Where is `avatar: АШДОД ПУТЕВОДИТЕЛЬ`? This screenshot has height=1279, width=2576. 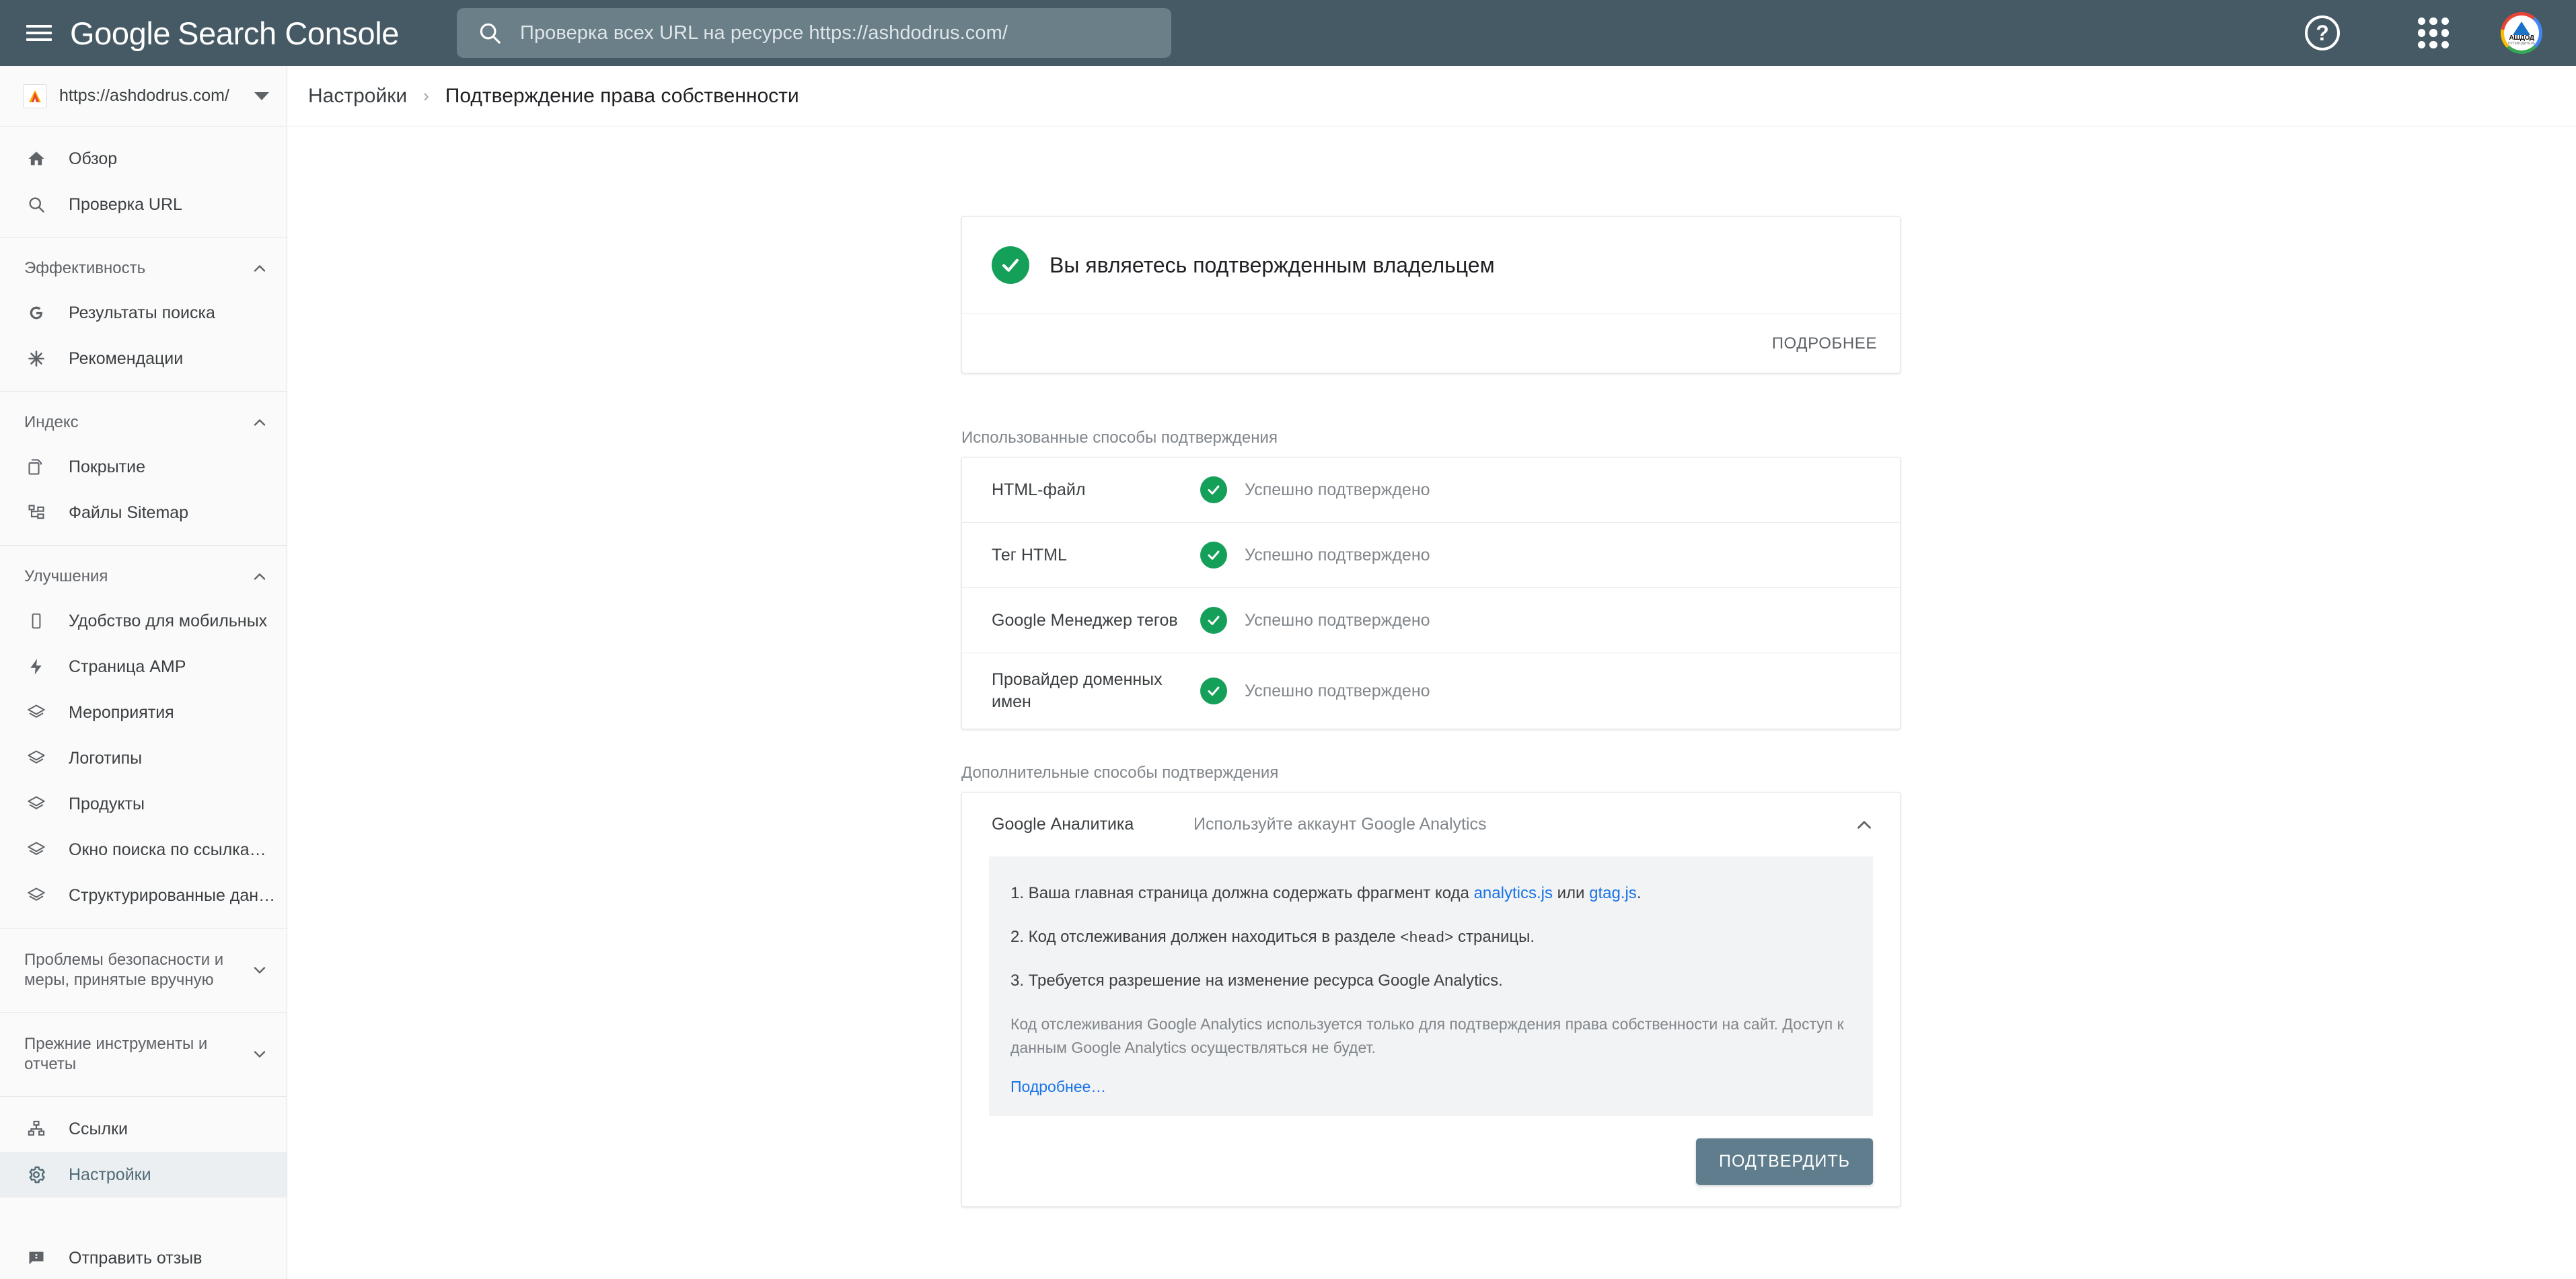
avatar: АШДОД ПУТЕВОДИТЕЛЬ is located at coordinates (2521, 33).